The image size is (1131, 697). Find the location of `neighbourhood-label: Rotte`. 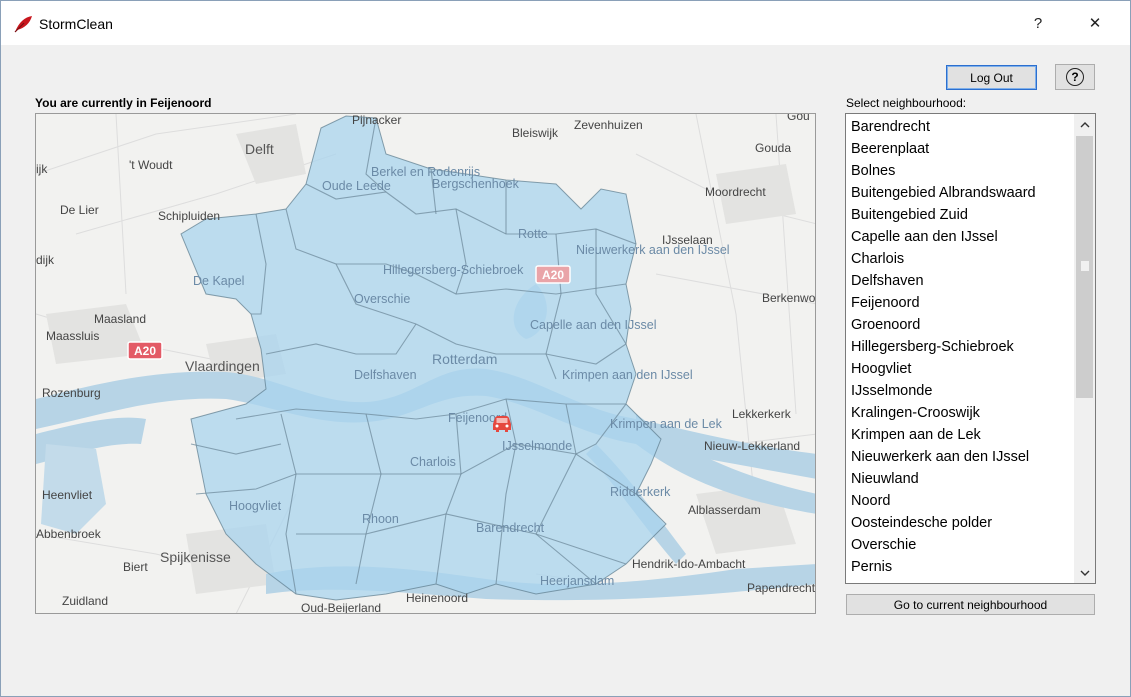

neighbourhood-label: Rotte is located at coordinates (533, 234).